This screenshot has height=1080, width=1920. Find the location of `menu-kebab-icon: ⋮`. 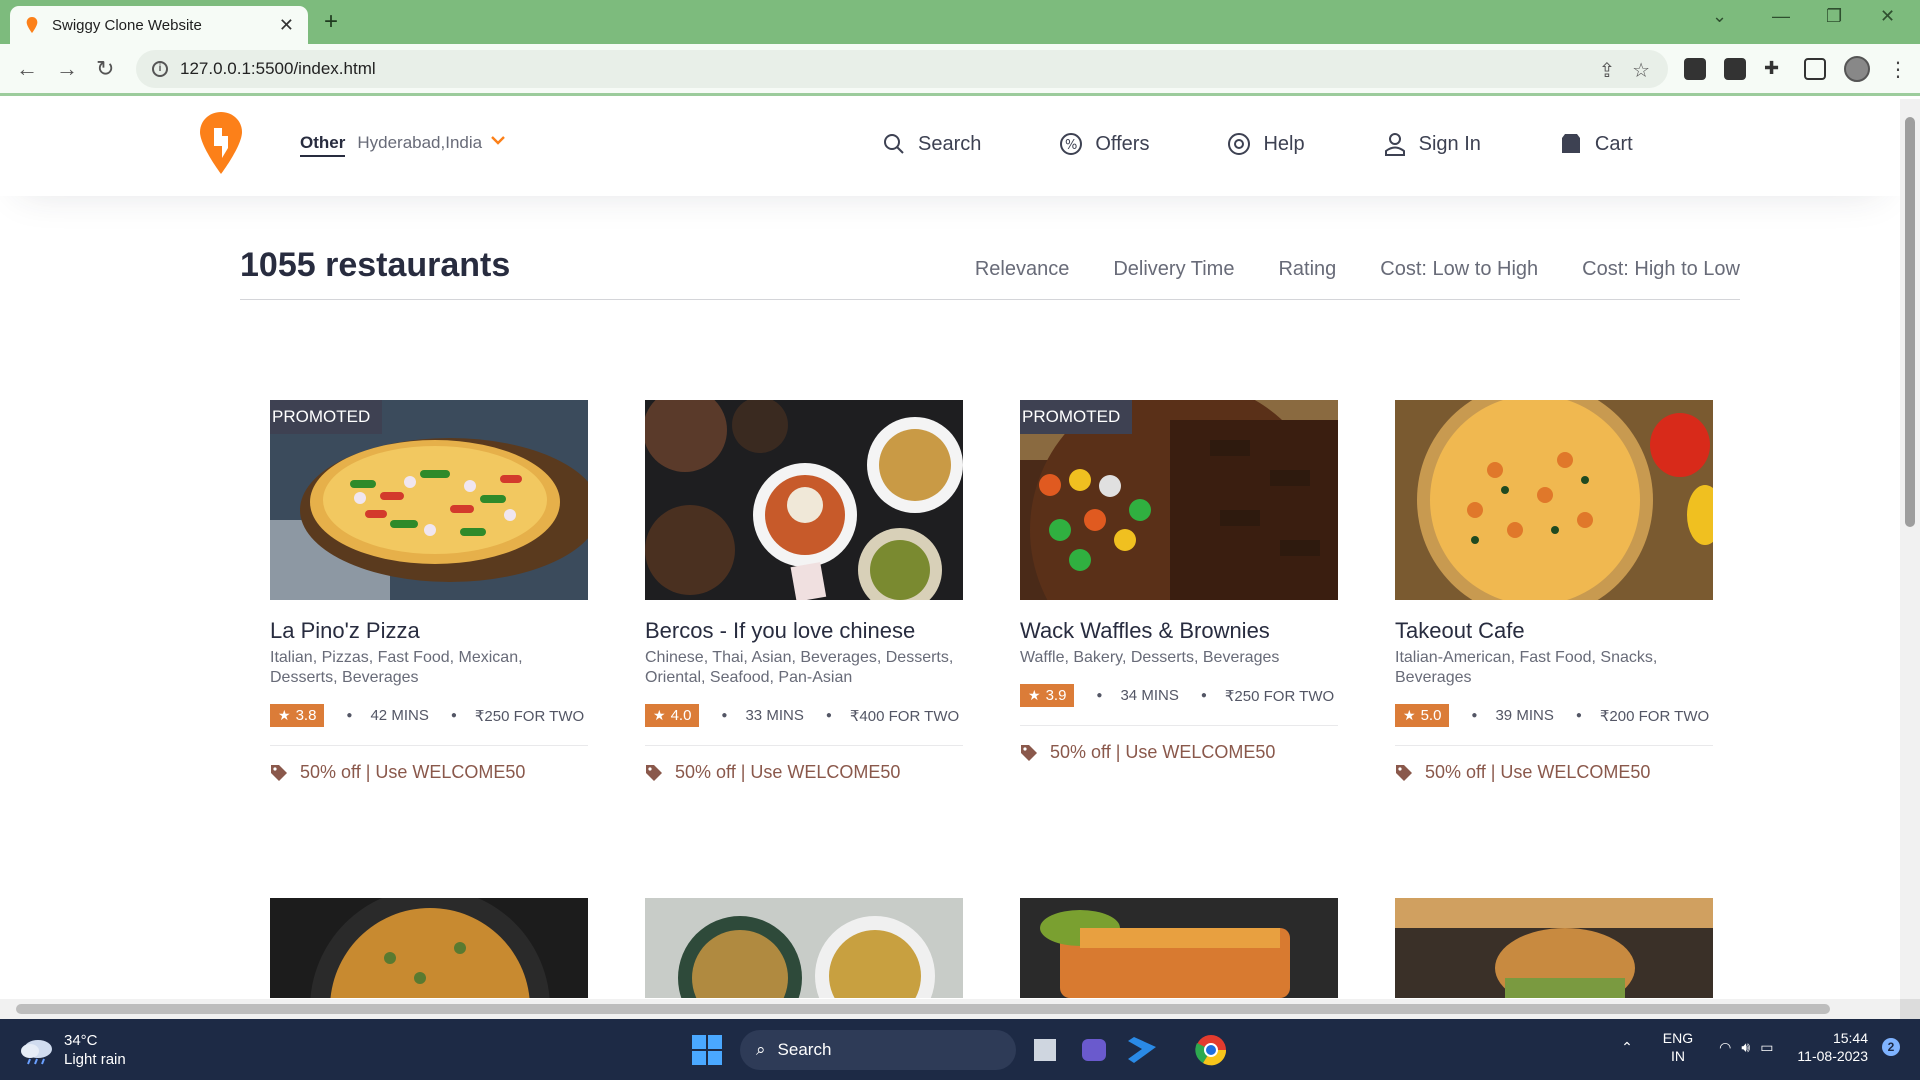

menu-kebab-icon: ⋮ is located at coordinates (1898, 69).